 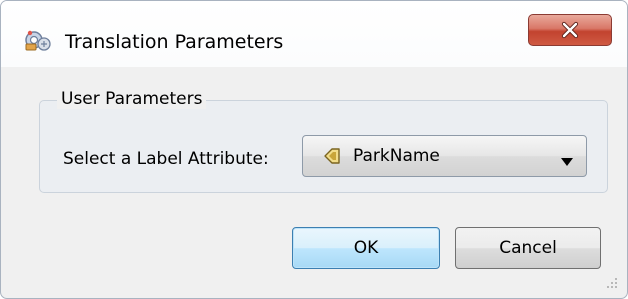 I want to click on attribute-tag-icon, so click(x=332, y=156).